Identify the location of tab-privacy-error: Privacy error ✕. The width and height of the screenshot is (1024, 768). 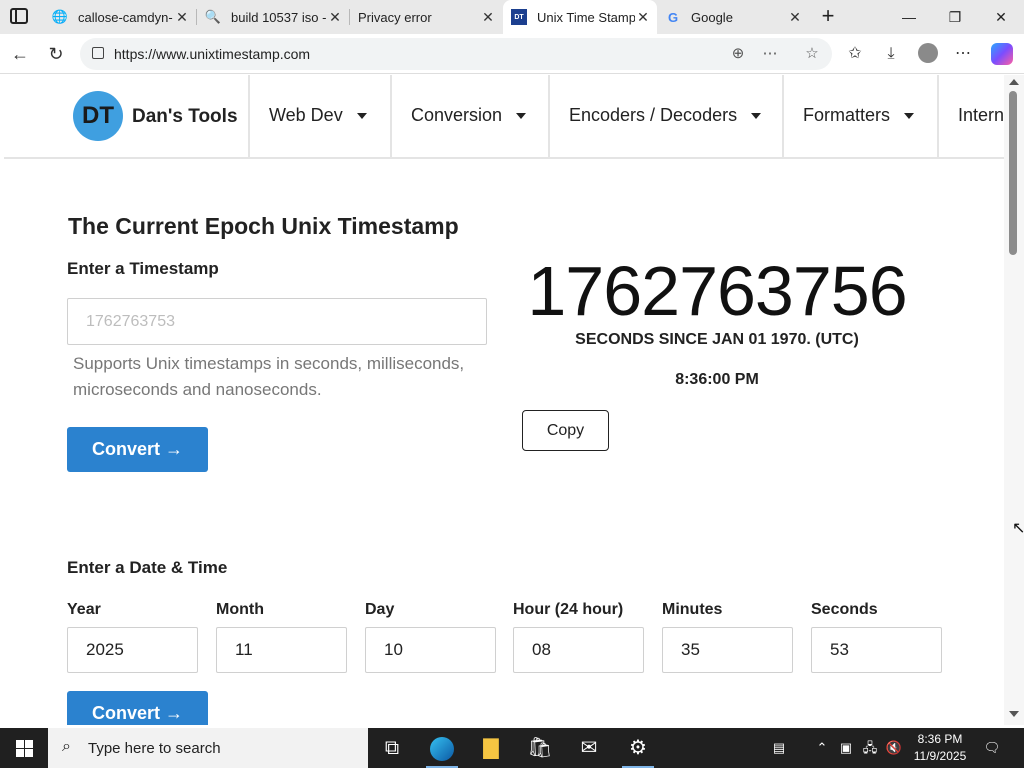
(426, 17).